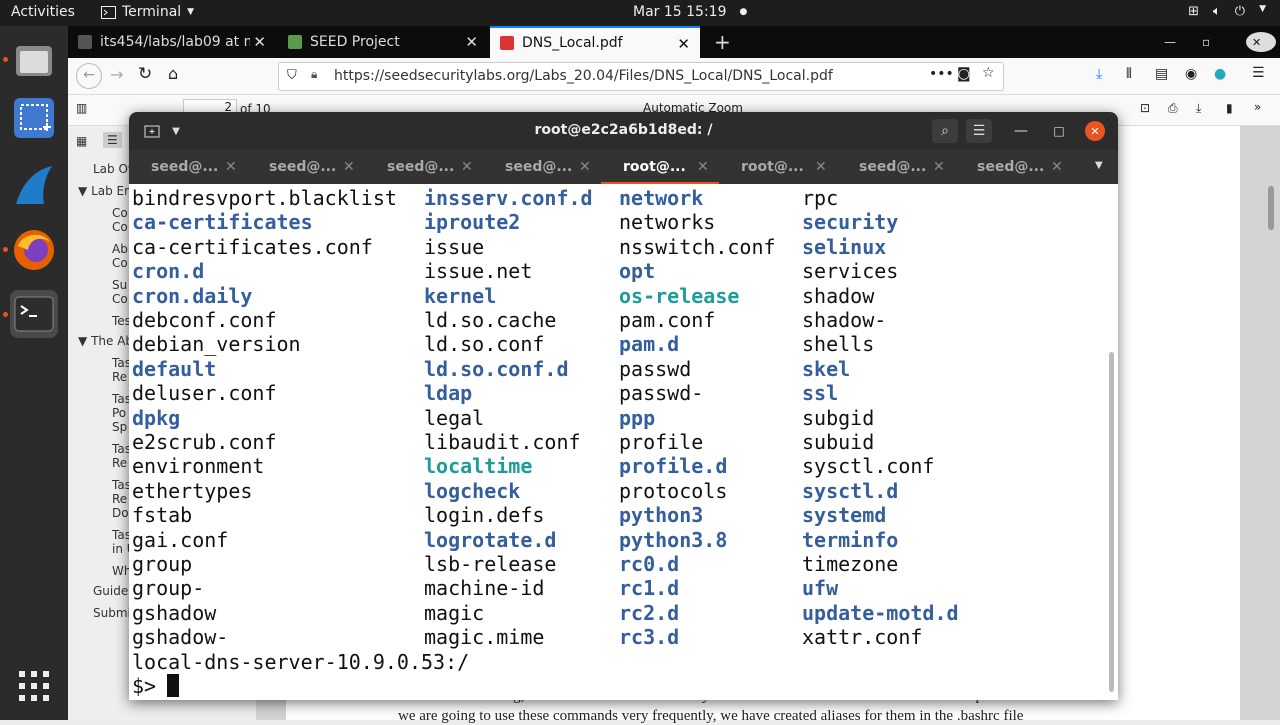 The width and height of the screenshot is (1280, 725). I want to click on outline-item: Ab, so click(120, 249).